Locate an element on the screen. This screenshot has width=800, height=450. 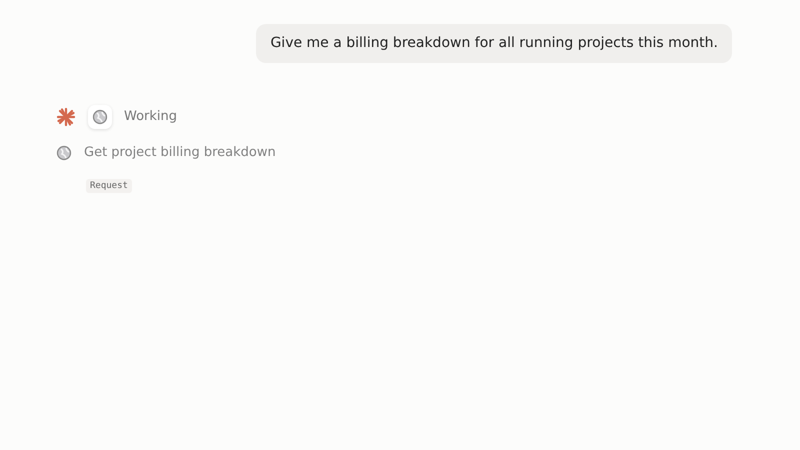
tool-call-title: Get project billing breakdown is located at coordinates (180, 153).